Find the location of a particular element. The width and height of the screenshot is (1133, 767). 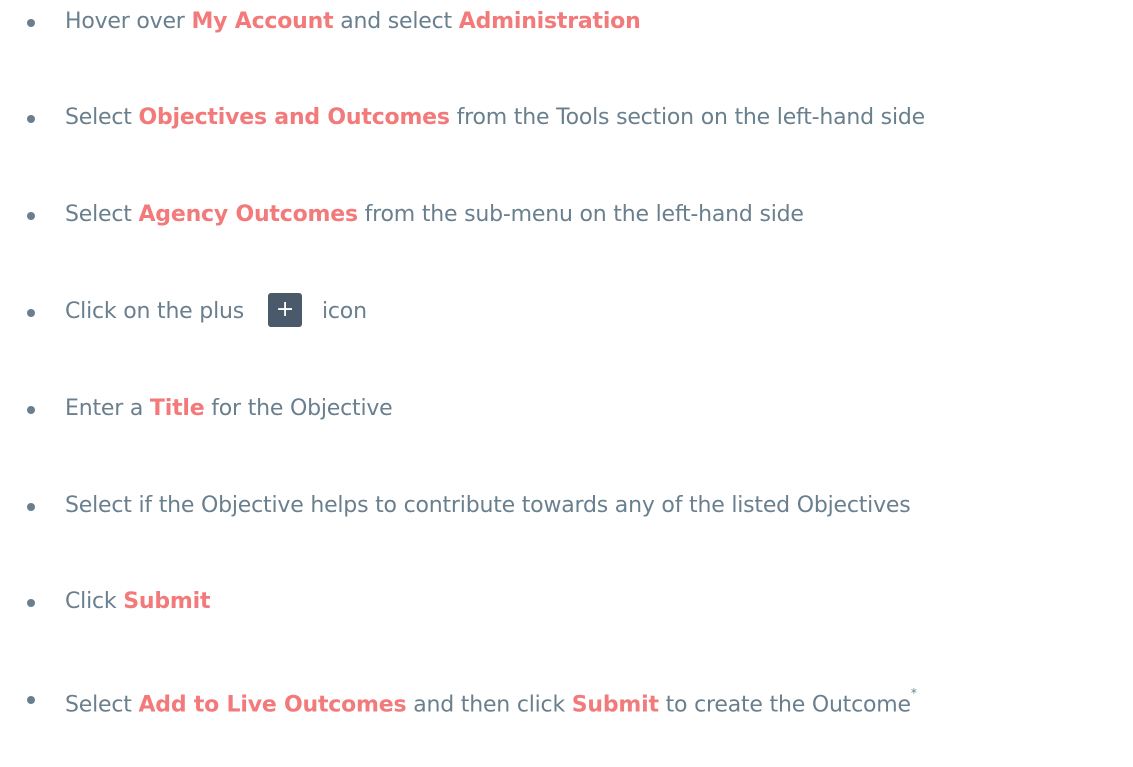

highlight-administration: Administration is located at coordinates (549, 21).